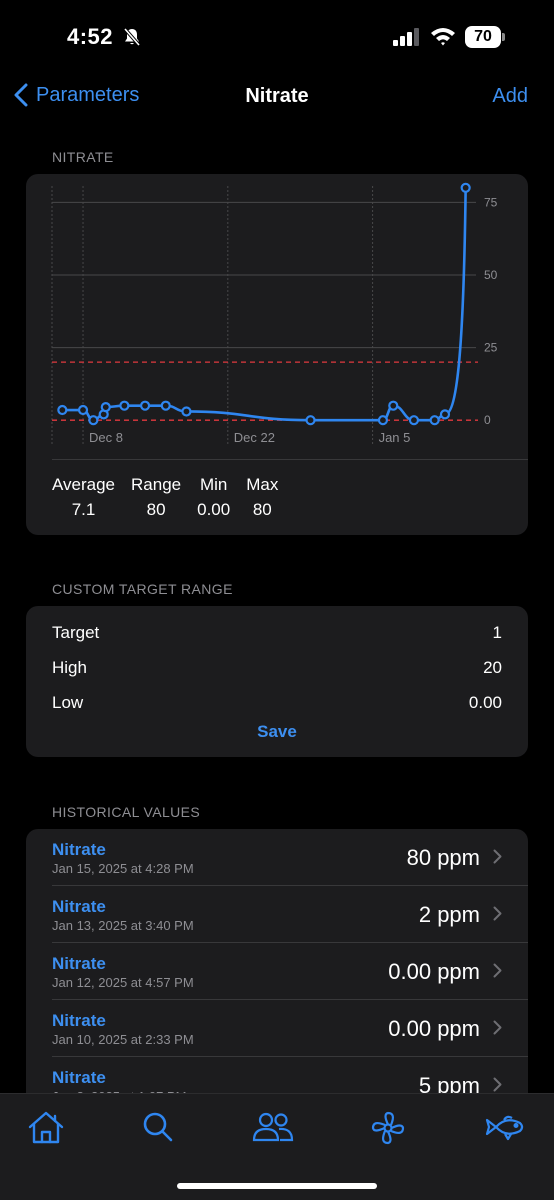  I want to click on target-range-card: Target 1 High 20 Low 0.00 Save, so click(277, 681).